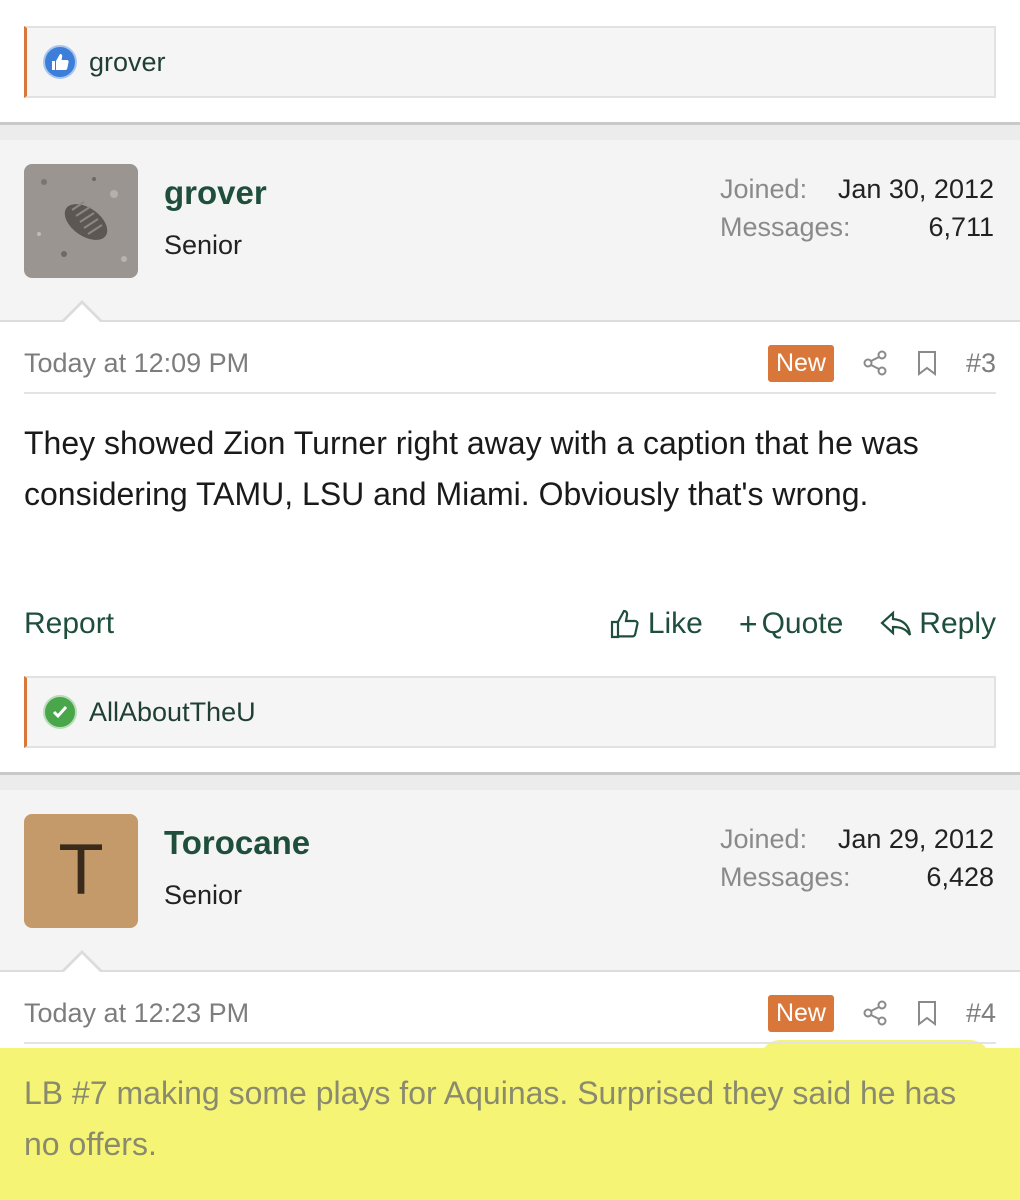 This screenshot has width=1020, height=1200. Describe the element at coordinates (396, 1013) in the screenshot. I see `post-date: Today at 12:23 PM` at that location.